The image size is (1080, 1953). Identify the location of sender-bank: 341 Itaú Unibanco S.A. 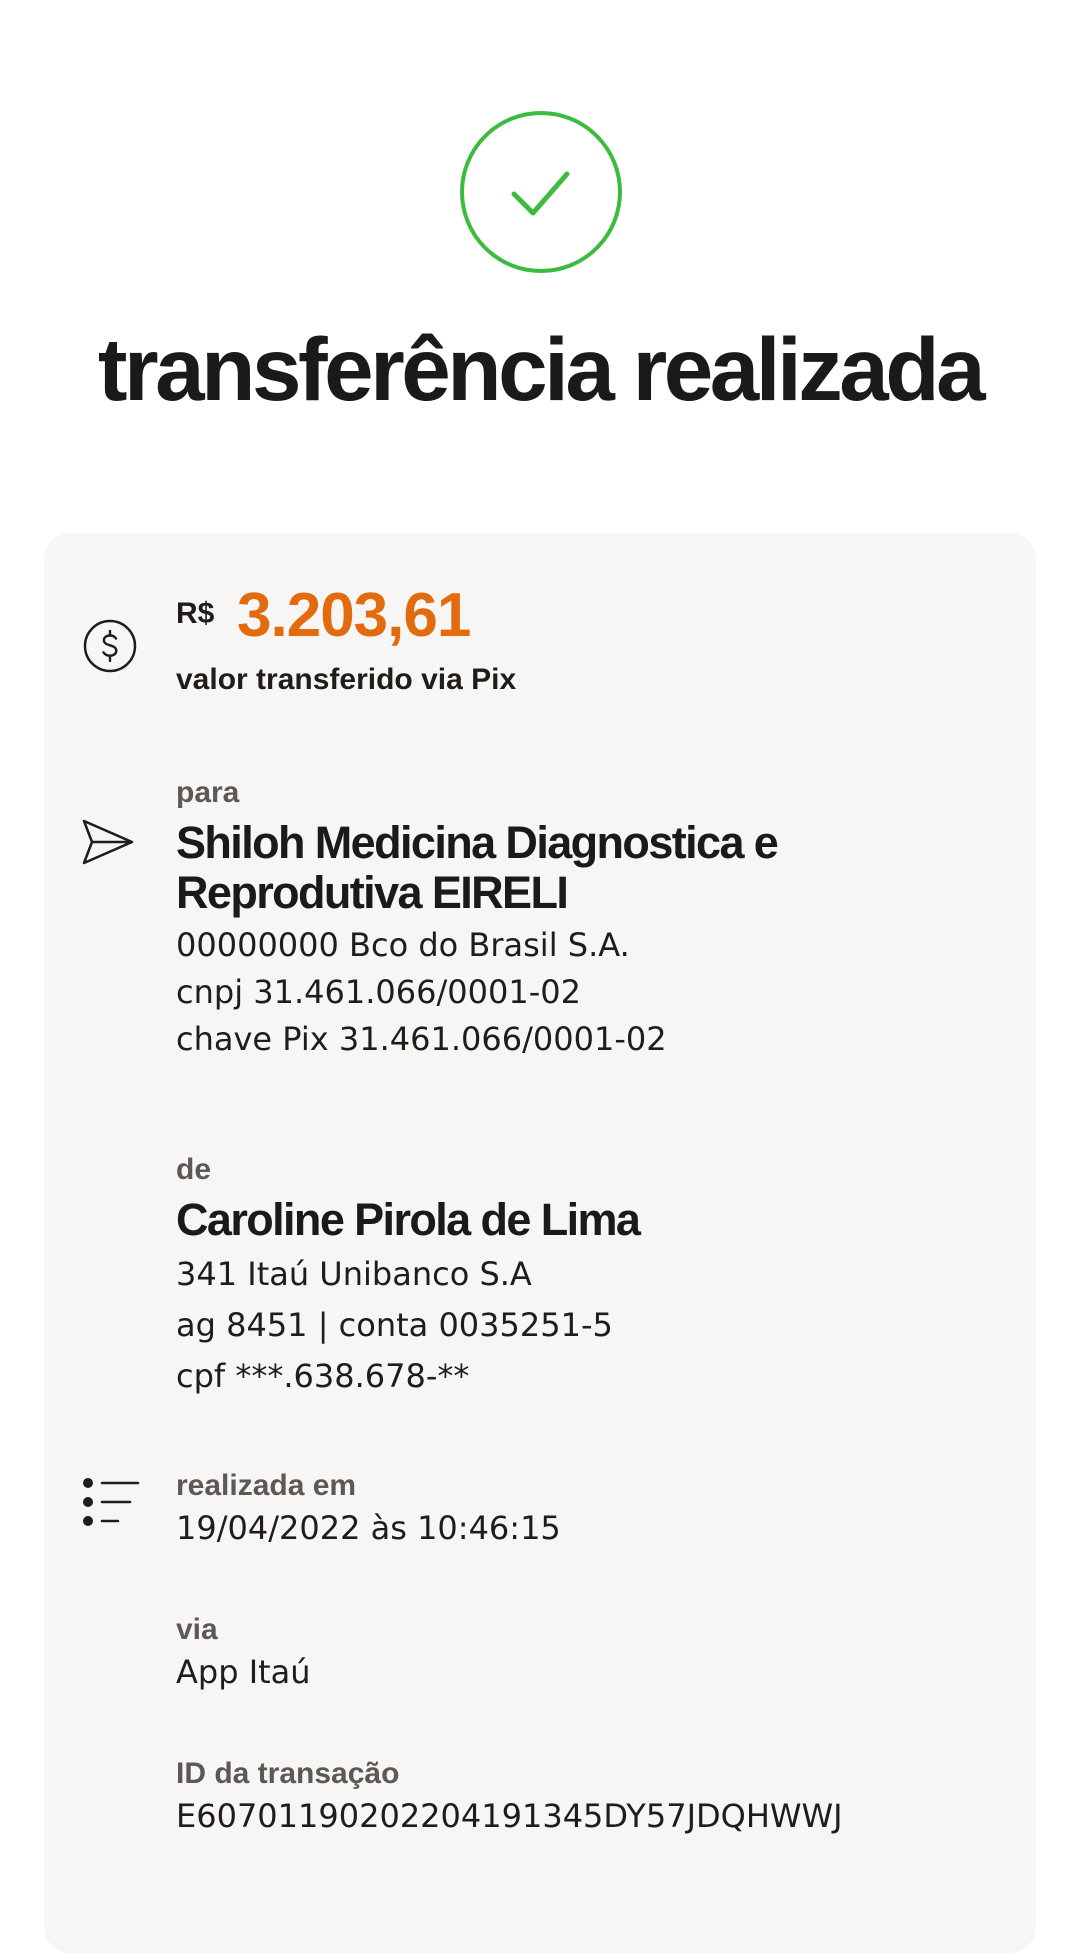
(354, 1274).